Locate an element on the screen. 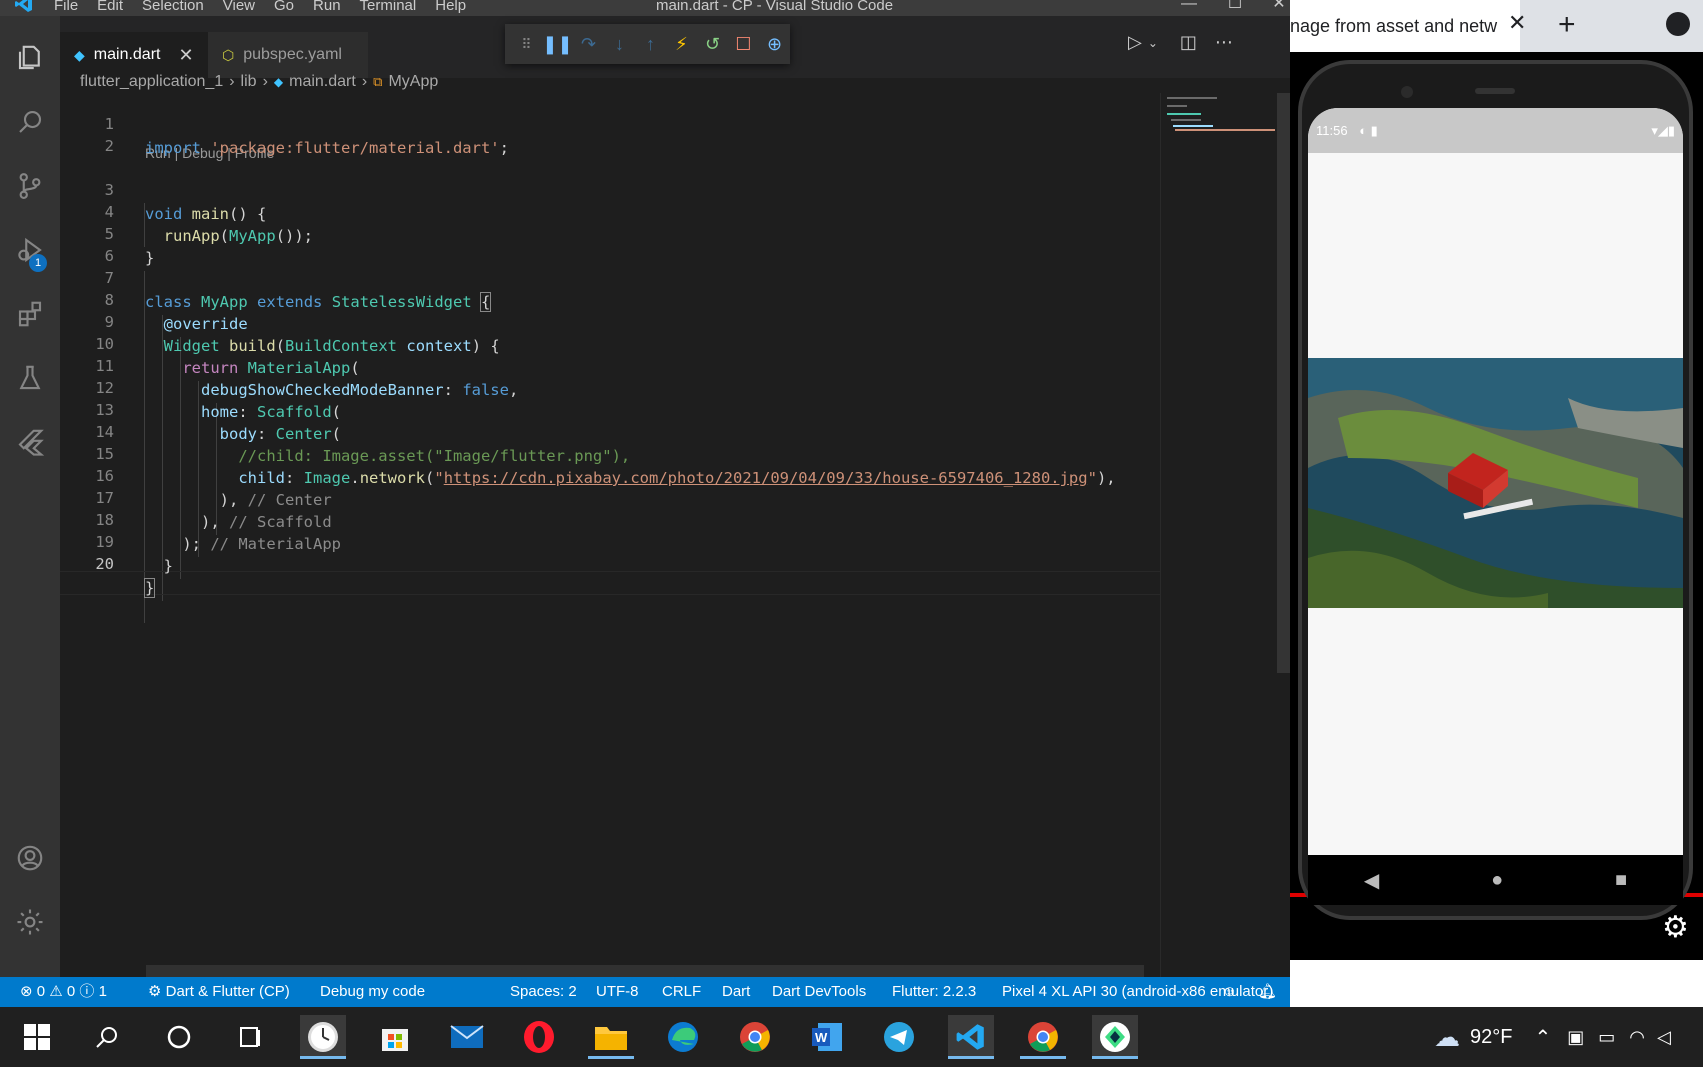 The image size is (1703, 1067). debug-config-label: Dart & Flutter (CP) is located at coordinates (227, 991).